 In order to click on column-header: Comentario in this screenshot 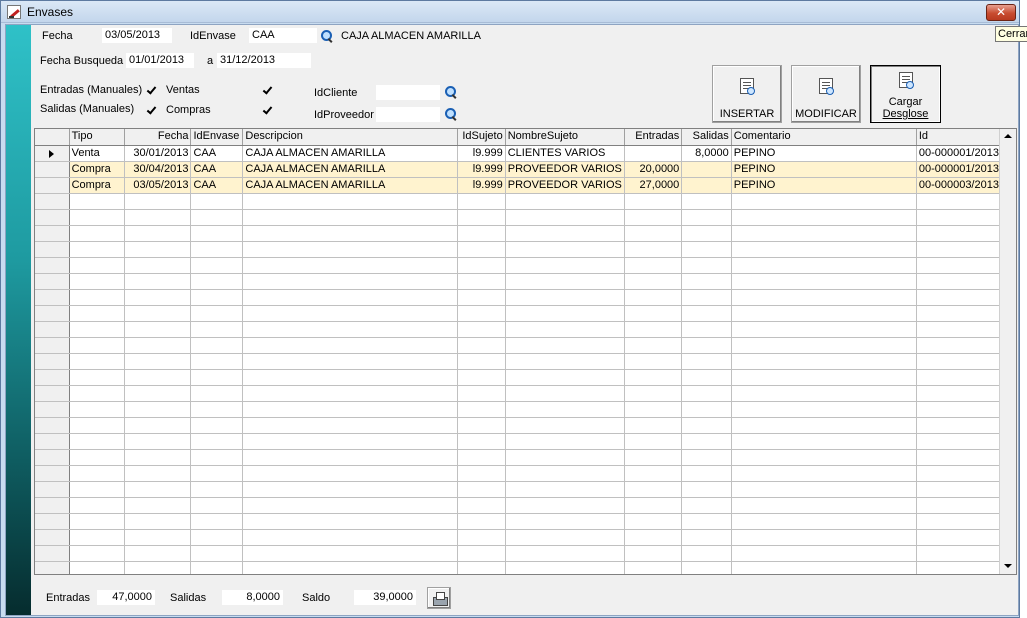, I will do `click(824, 137)`.